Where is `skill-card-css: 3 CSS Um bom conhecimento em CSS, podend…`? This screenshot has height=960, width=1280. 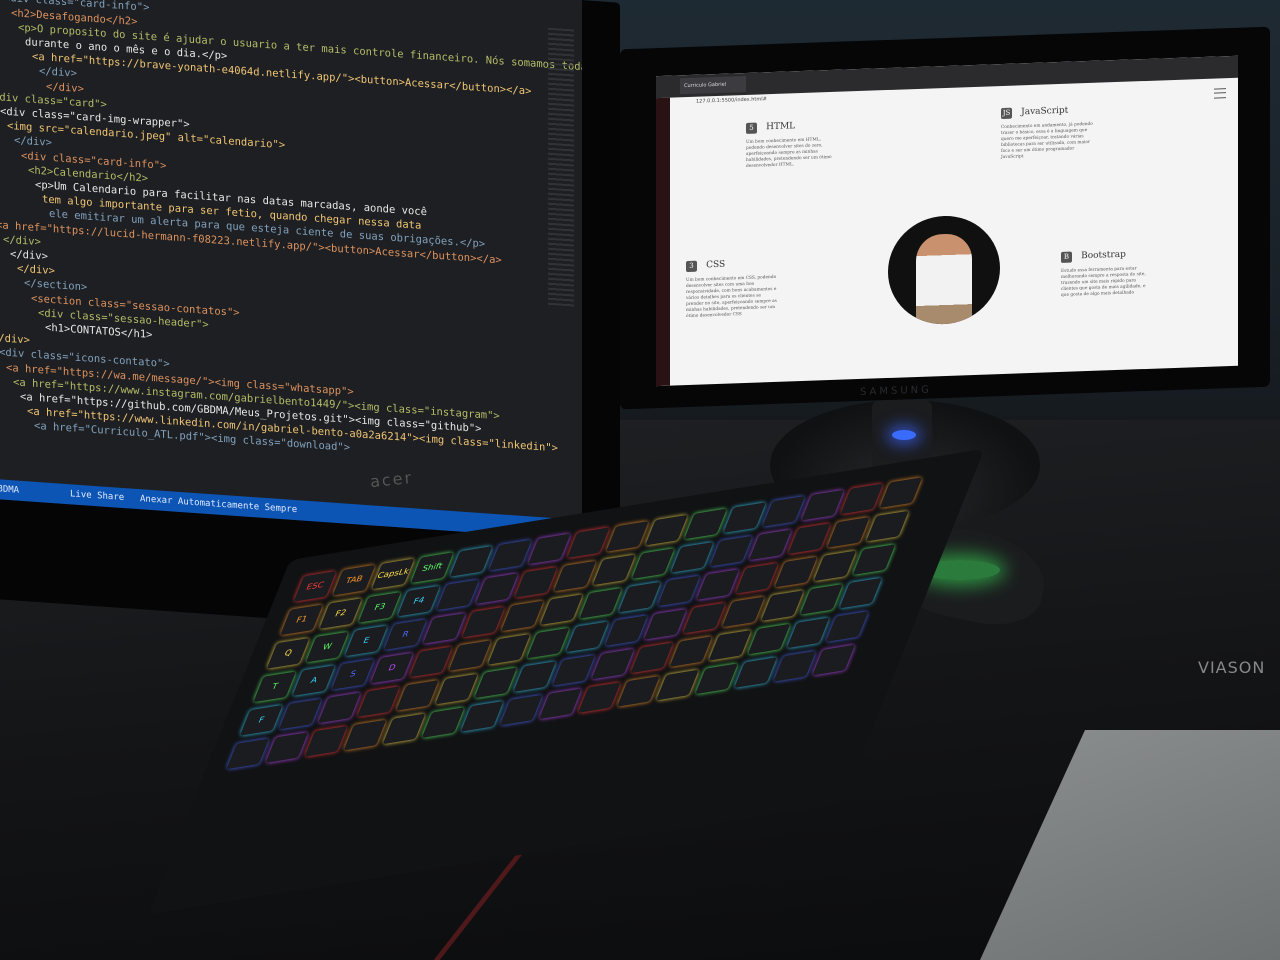 skill-card-css: 3 CSS Um bom conhecimento em CSS, podend… is located at coordinates (732, 285).